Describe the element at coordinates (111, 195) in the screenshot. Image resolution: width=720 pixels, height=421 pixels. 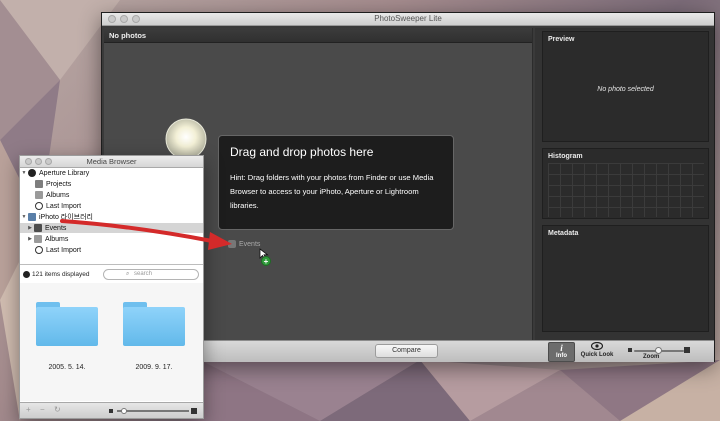
I see `tree-item-albums: Albums` at that location.